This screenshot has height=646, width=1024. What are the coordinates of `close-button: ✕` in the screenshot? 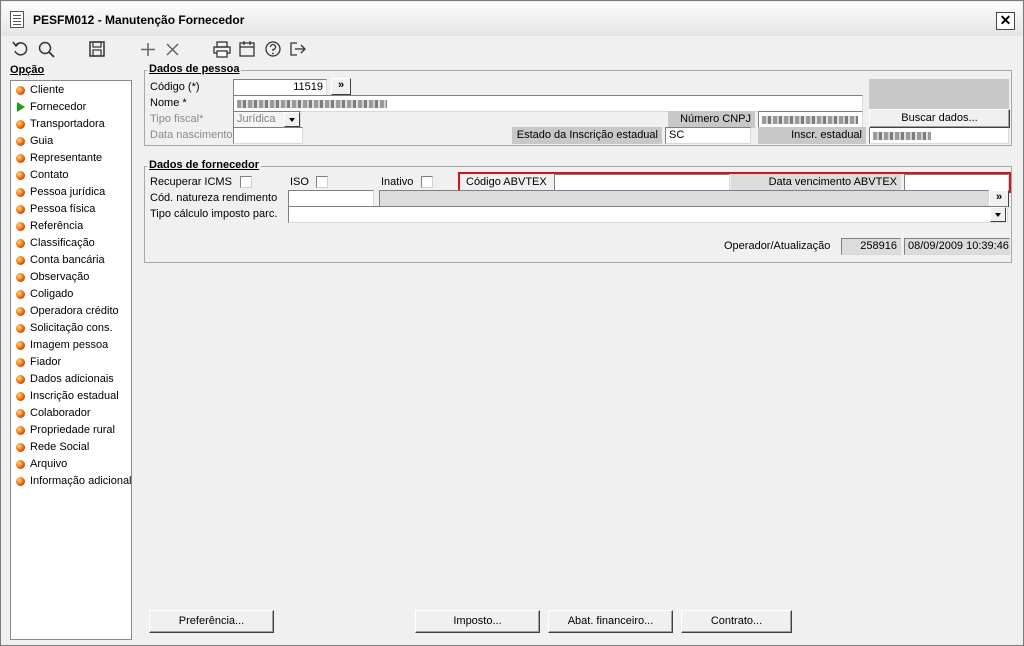 It's located at (1005, 21).